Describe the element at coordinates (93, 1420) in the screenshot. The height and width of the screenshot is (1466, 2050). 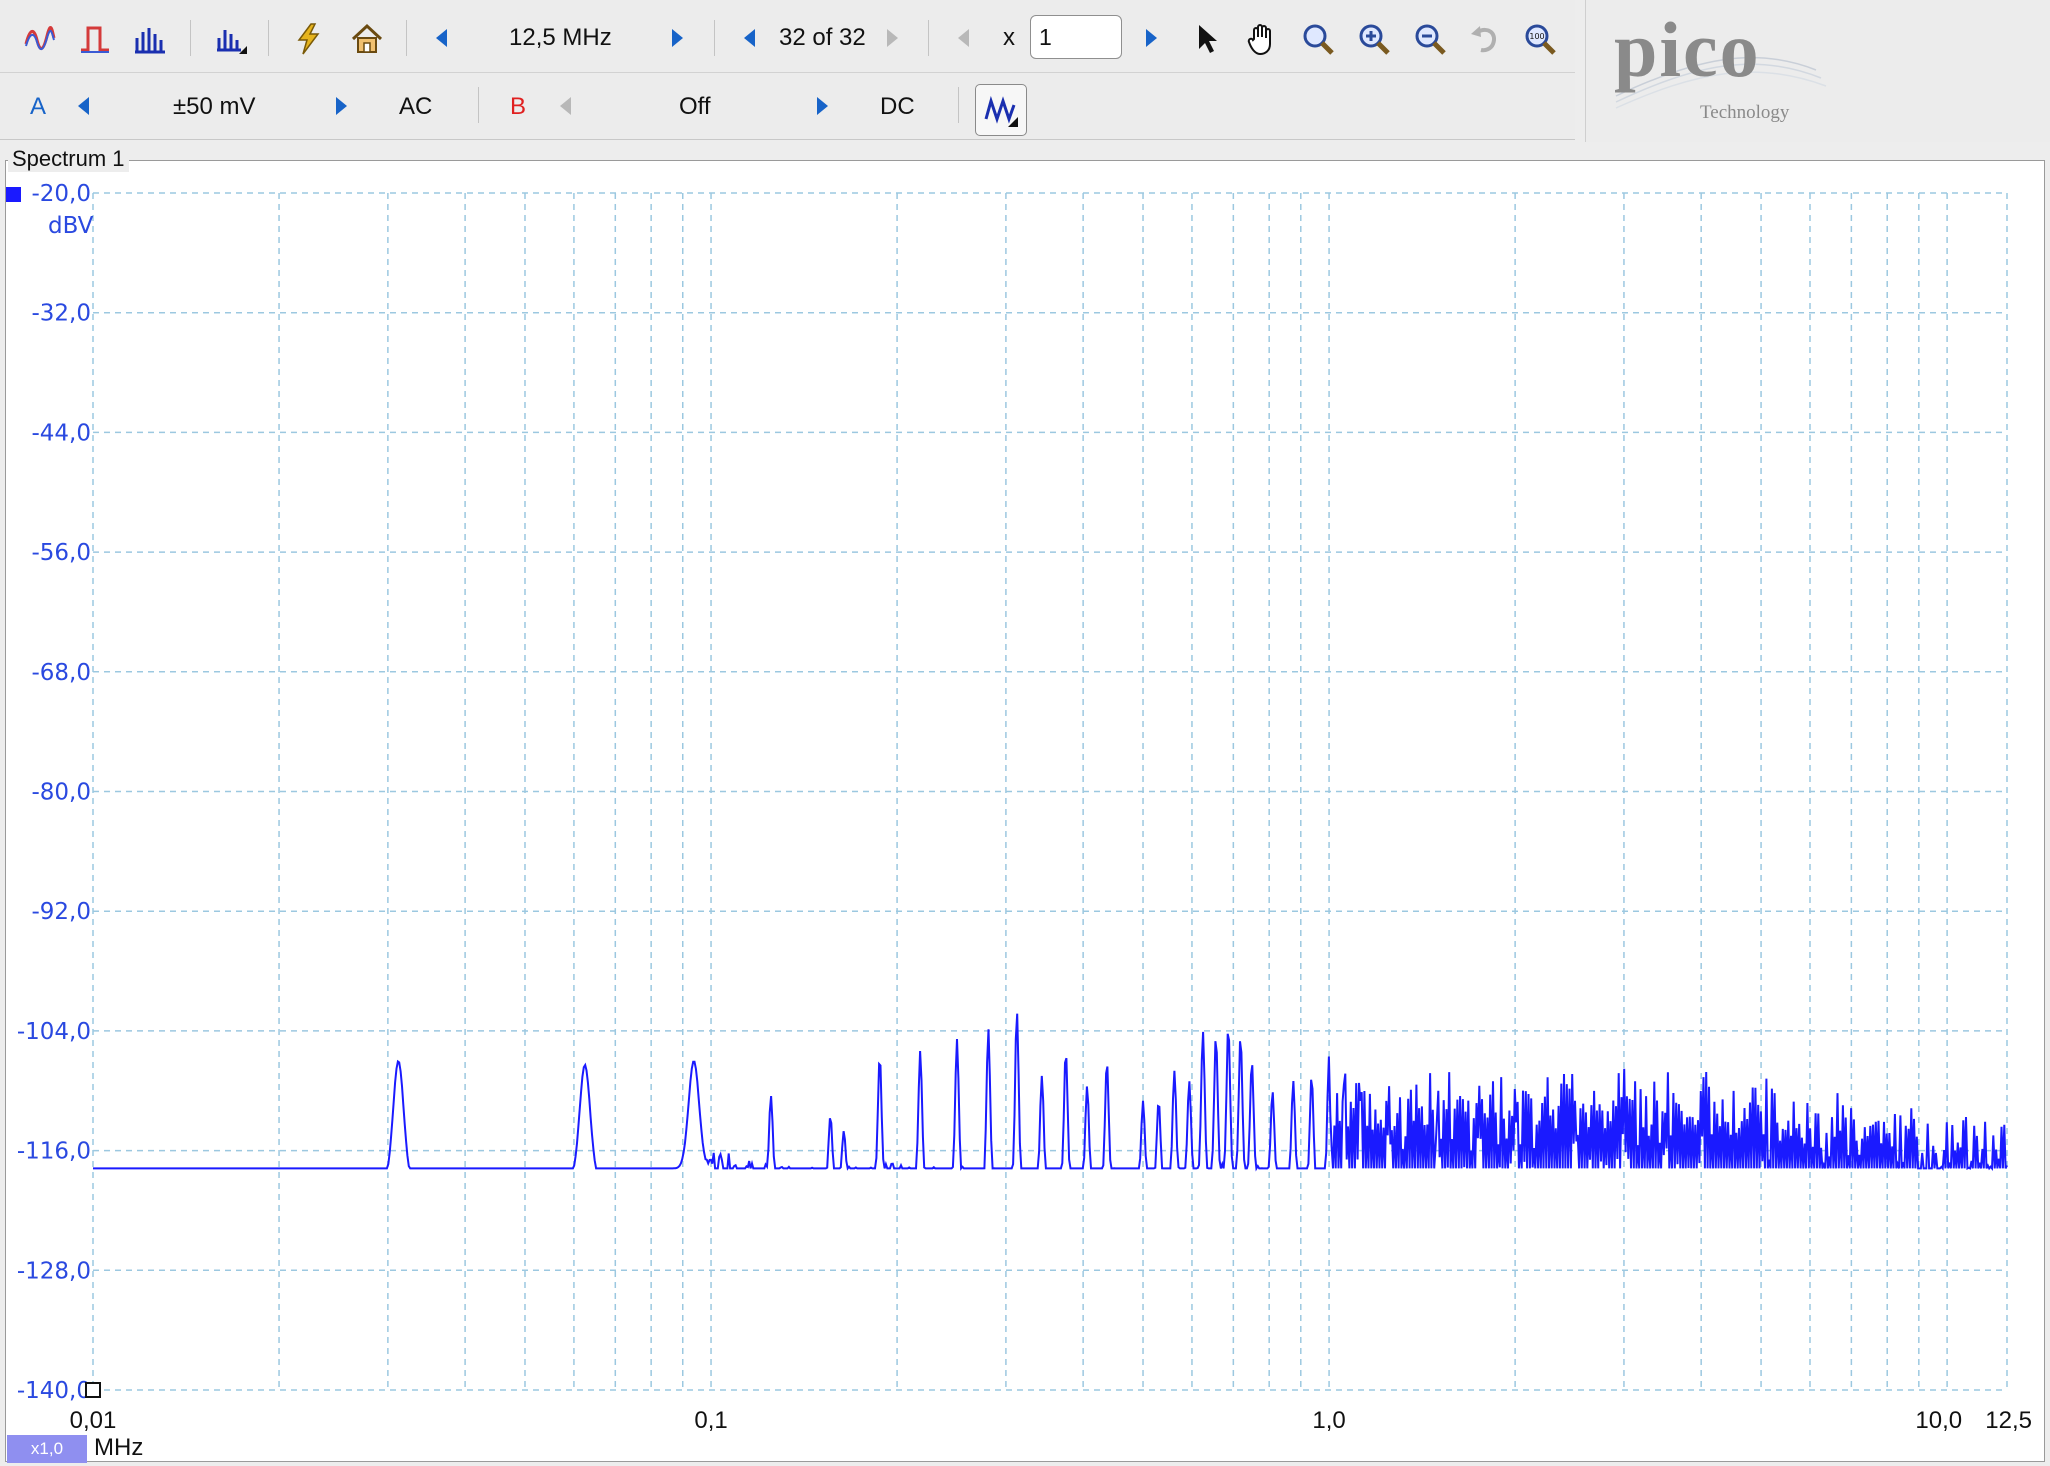
I see `x-tick-label: 0,01` at that location.